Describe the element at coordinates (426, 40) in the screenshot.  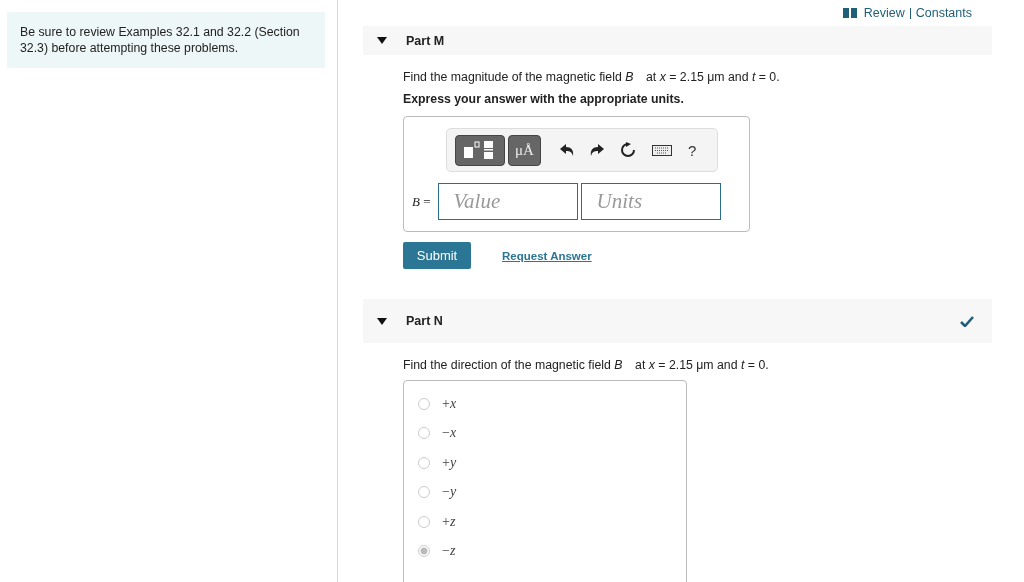
I see `part-title: Part M` at that location.